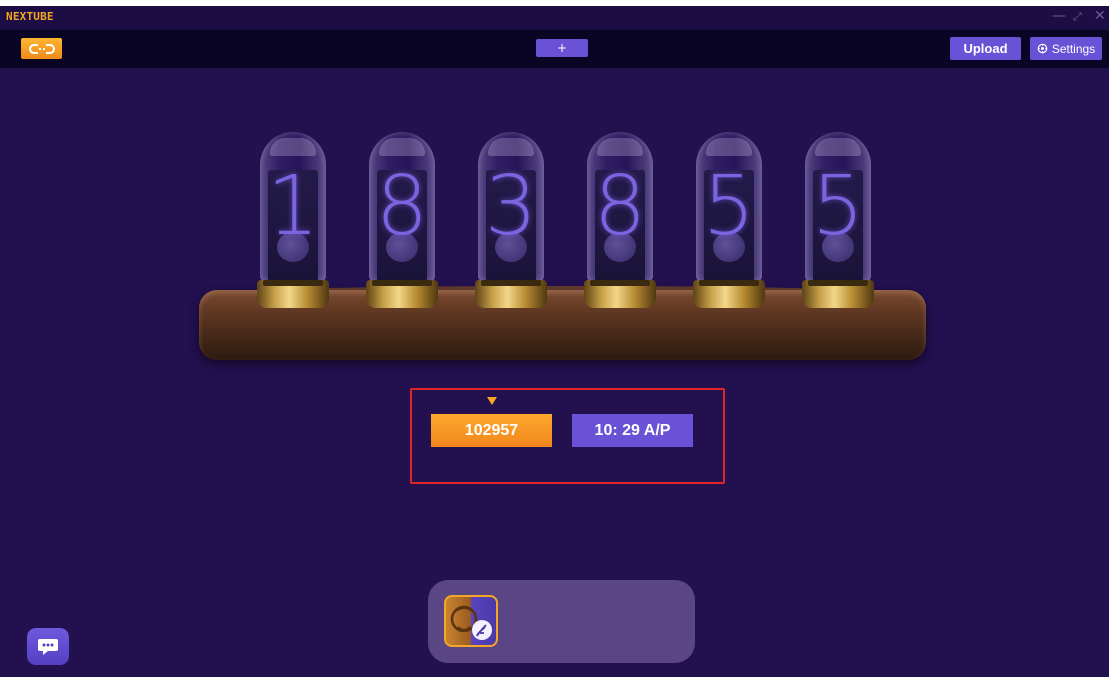 The image size is (1109, 677). I want to click on chat-icon, so click(48, 646).